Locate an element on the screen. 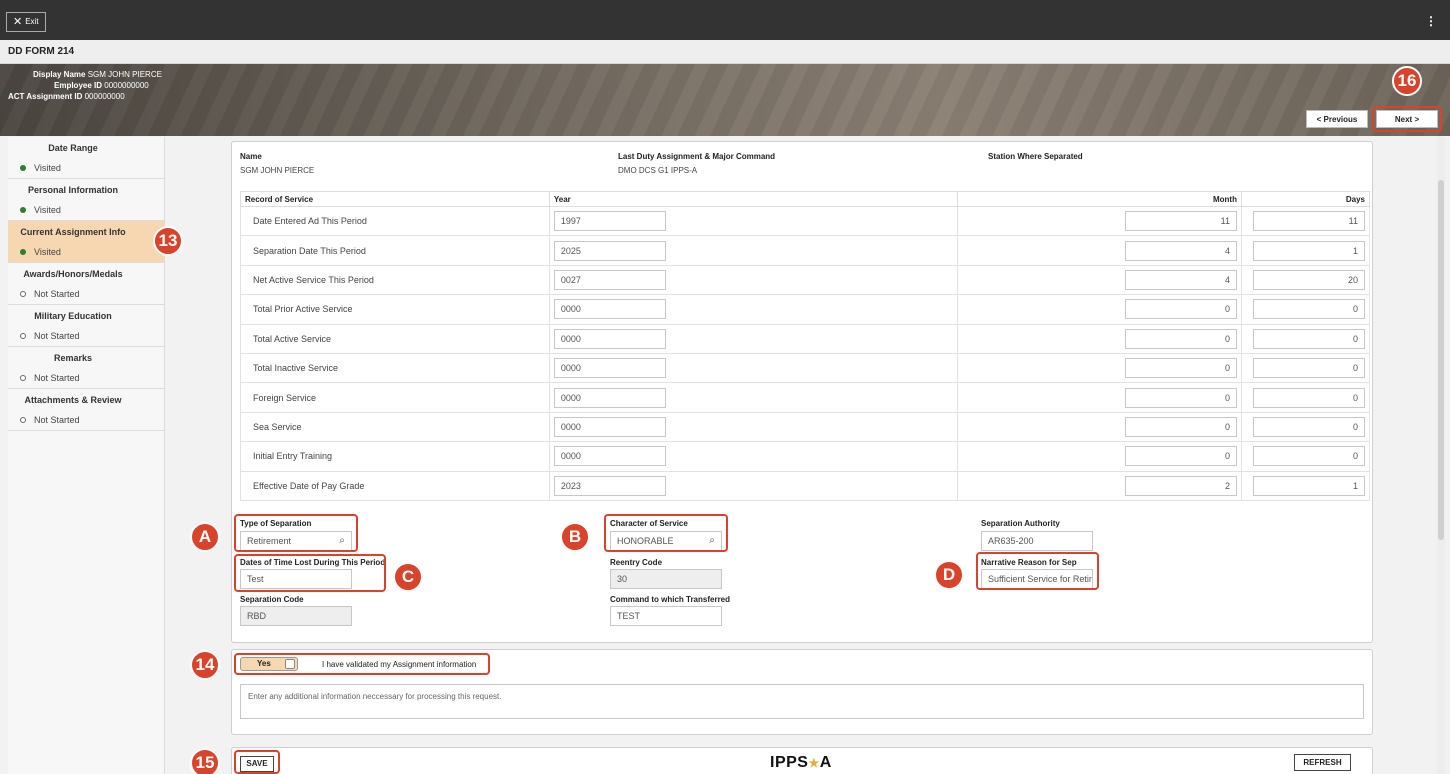  row-label: Total Active Service is located at coordinates (395, 338).